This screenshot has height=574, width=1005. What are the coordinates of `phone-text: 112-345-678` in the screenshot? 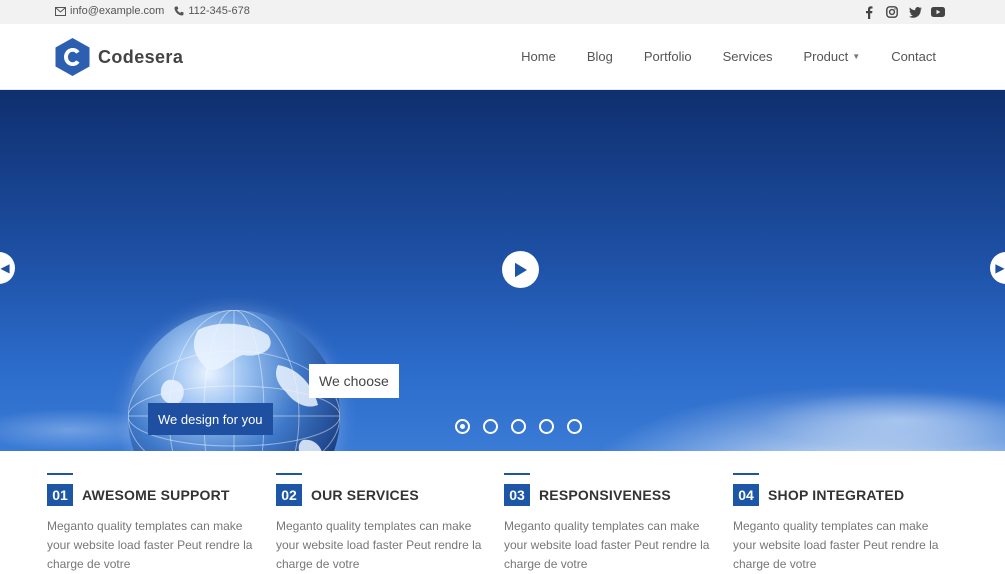 It's located at (219, 11).